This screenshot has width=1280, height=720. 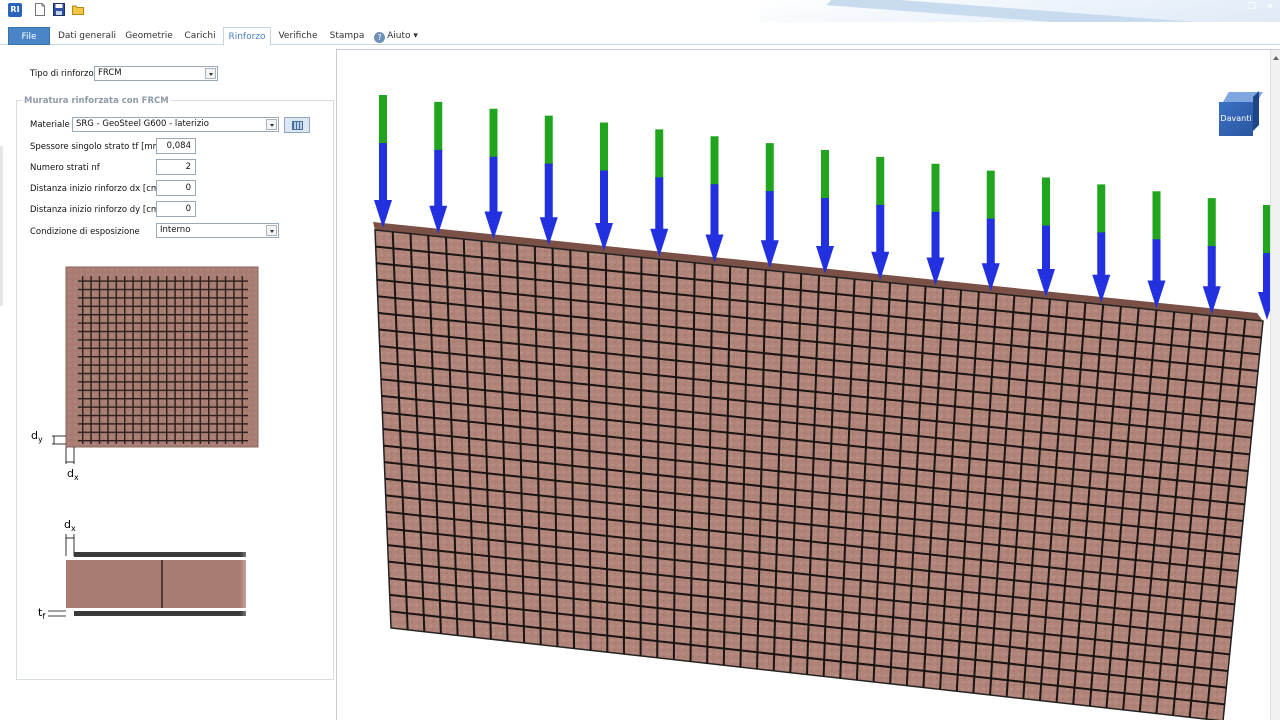 What do you see at coordinates (160, 613) in the screenshot?
I see `frcm-layer-bottom` at bounding box center [160, 613].